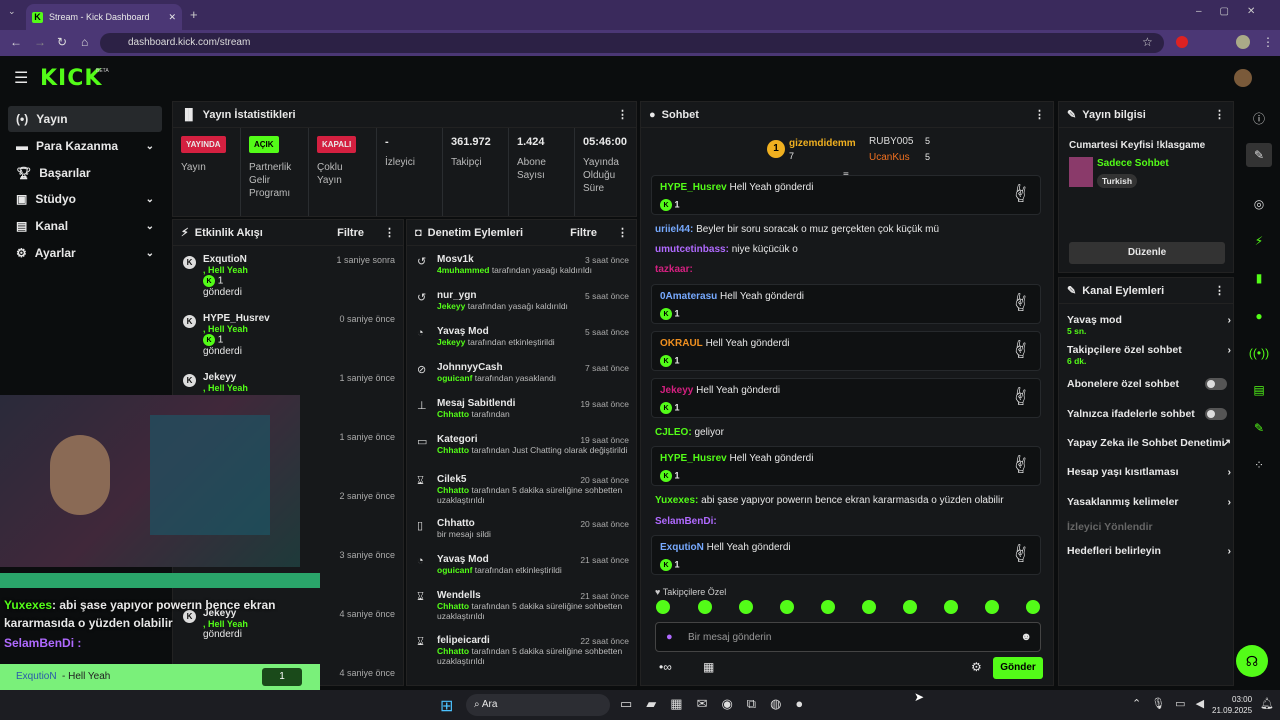 This screenshot has height=720, width=1280. What do you see at coordinates (669, 637) in the screenshot?
I see `mic-icon: ●` at bounding box center [669, 637].